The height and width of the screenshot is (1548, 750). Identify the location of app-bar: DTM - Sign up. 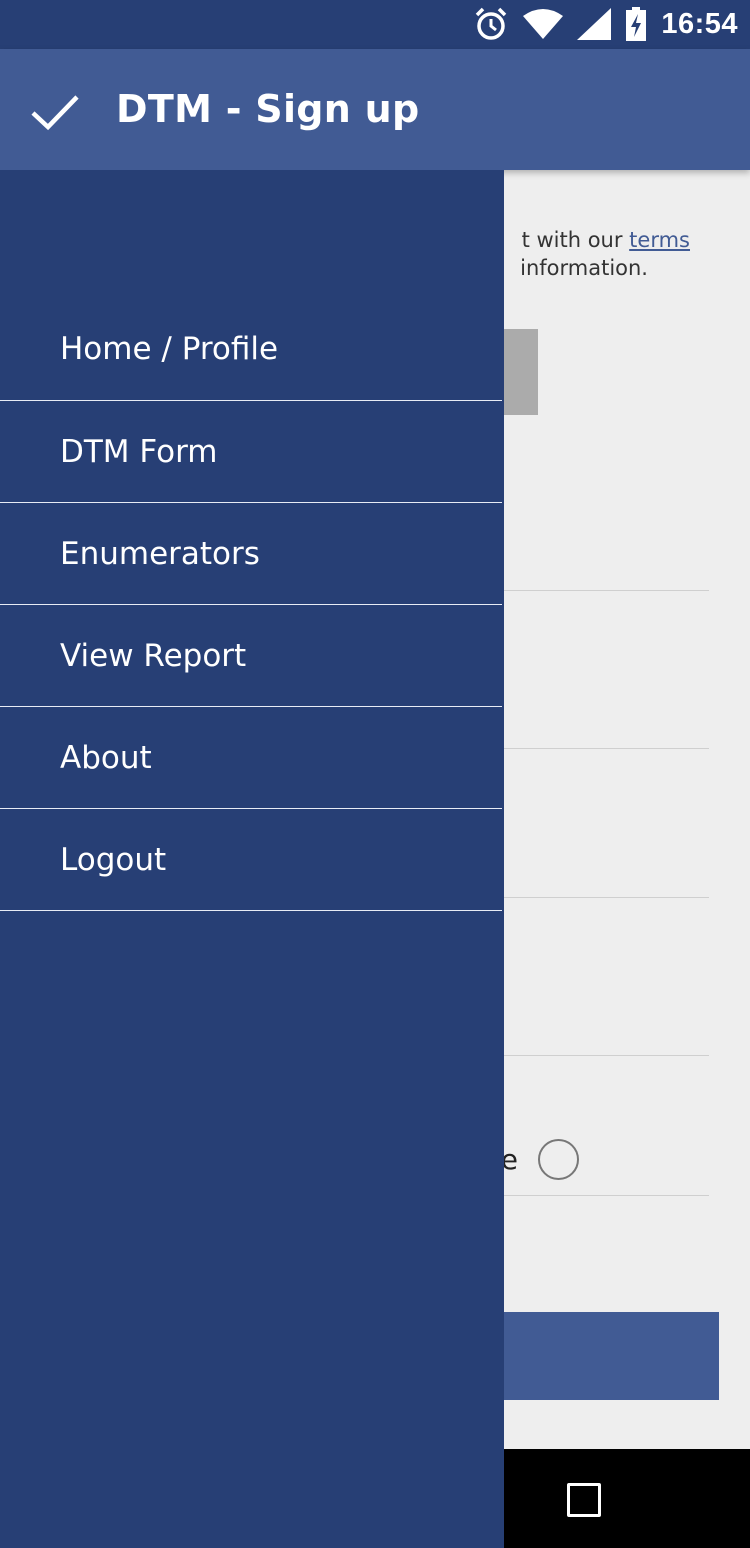
(375, 109).